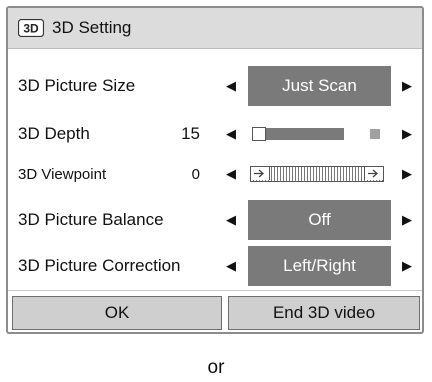 The image size is (432, 382). Describe the element at coordinates (117, 313) in the screenshot. I see `ok-button: OK` at that location.